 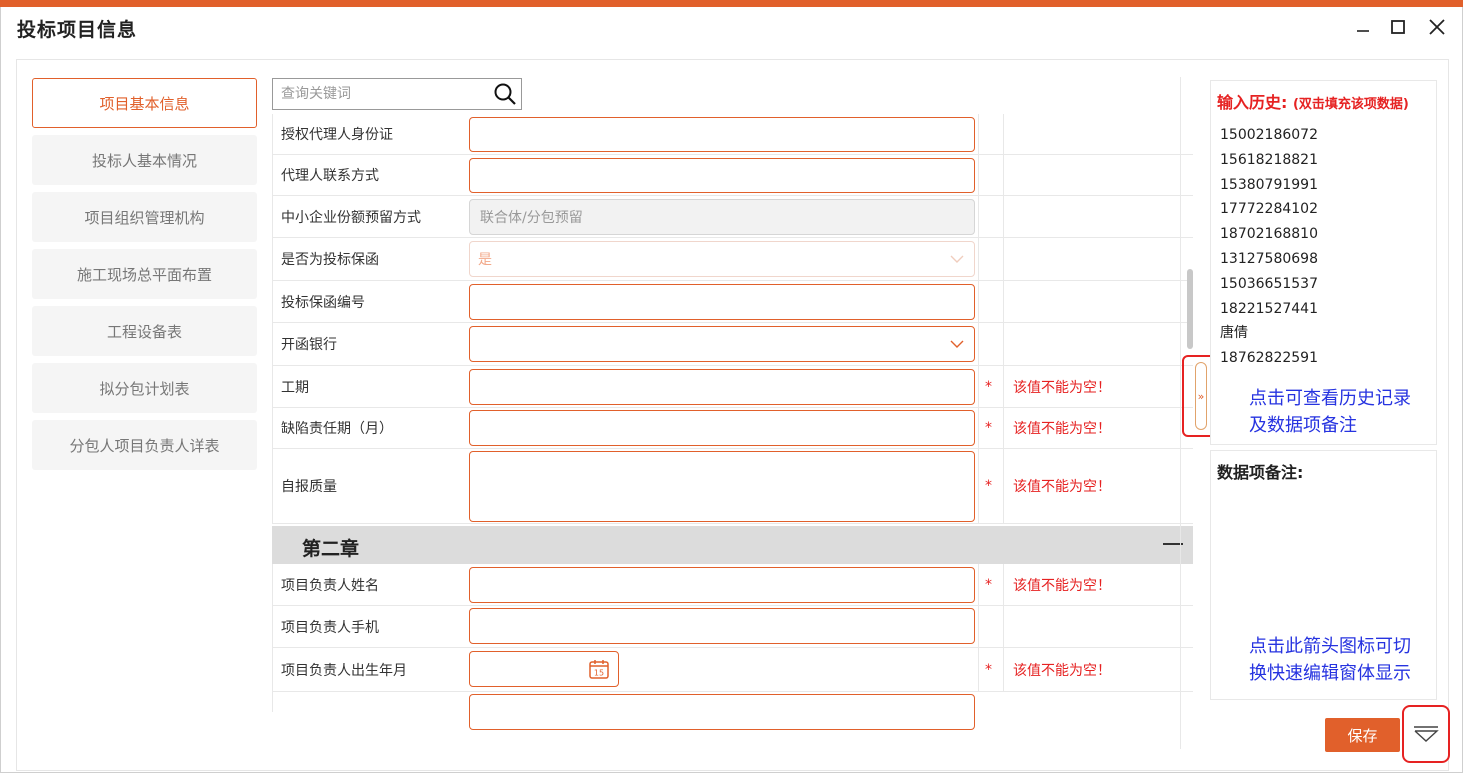 I want to click on form-row: 中小企业份额预留方式 联合体/分包预留, so click(x=732, y=217).